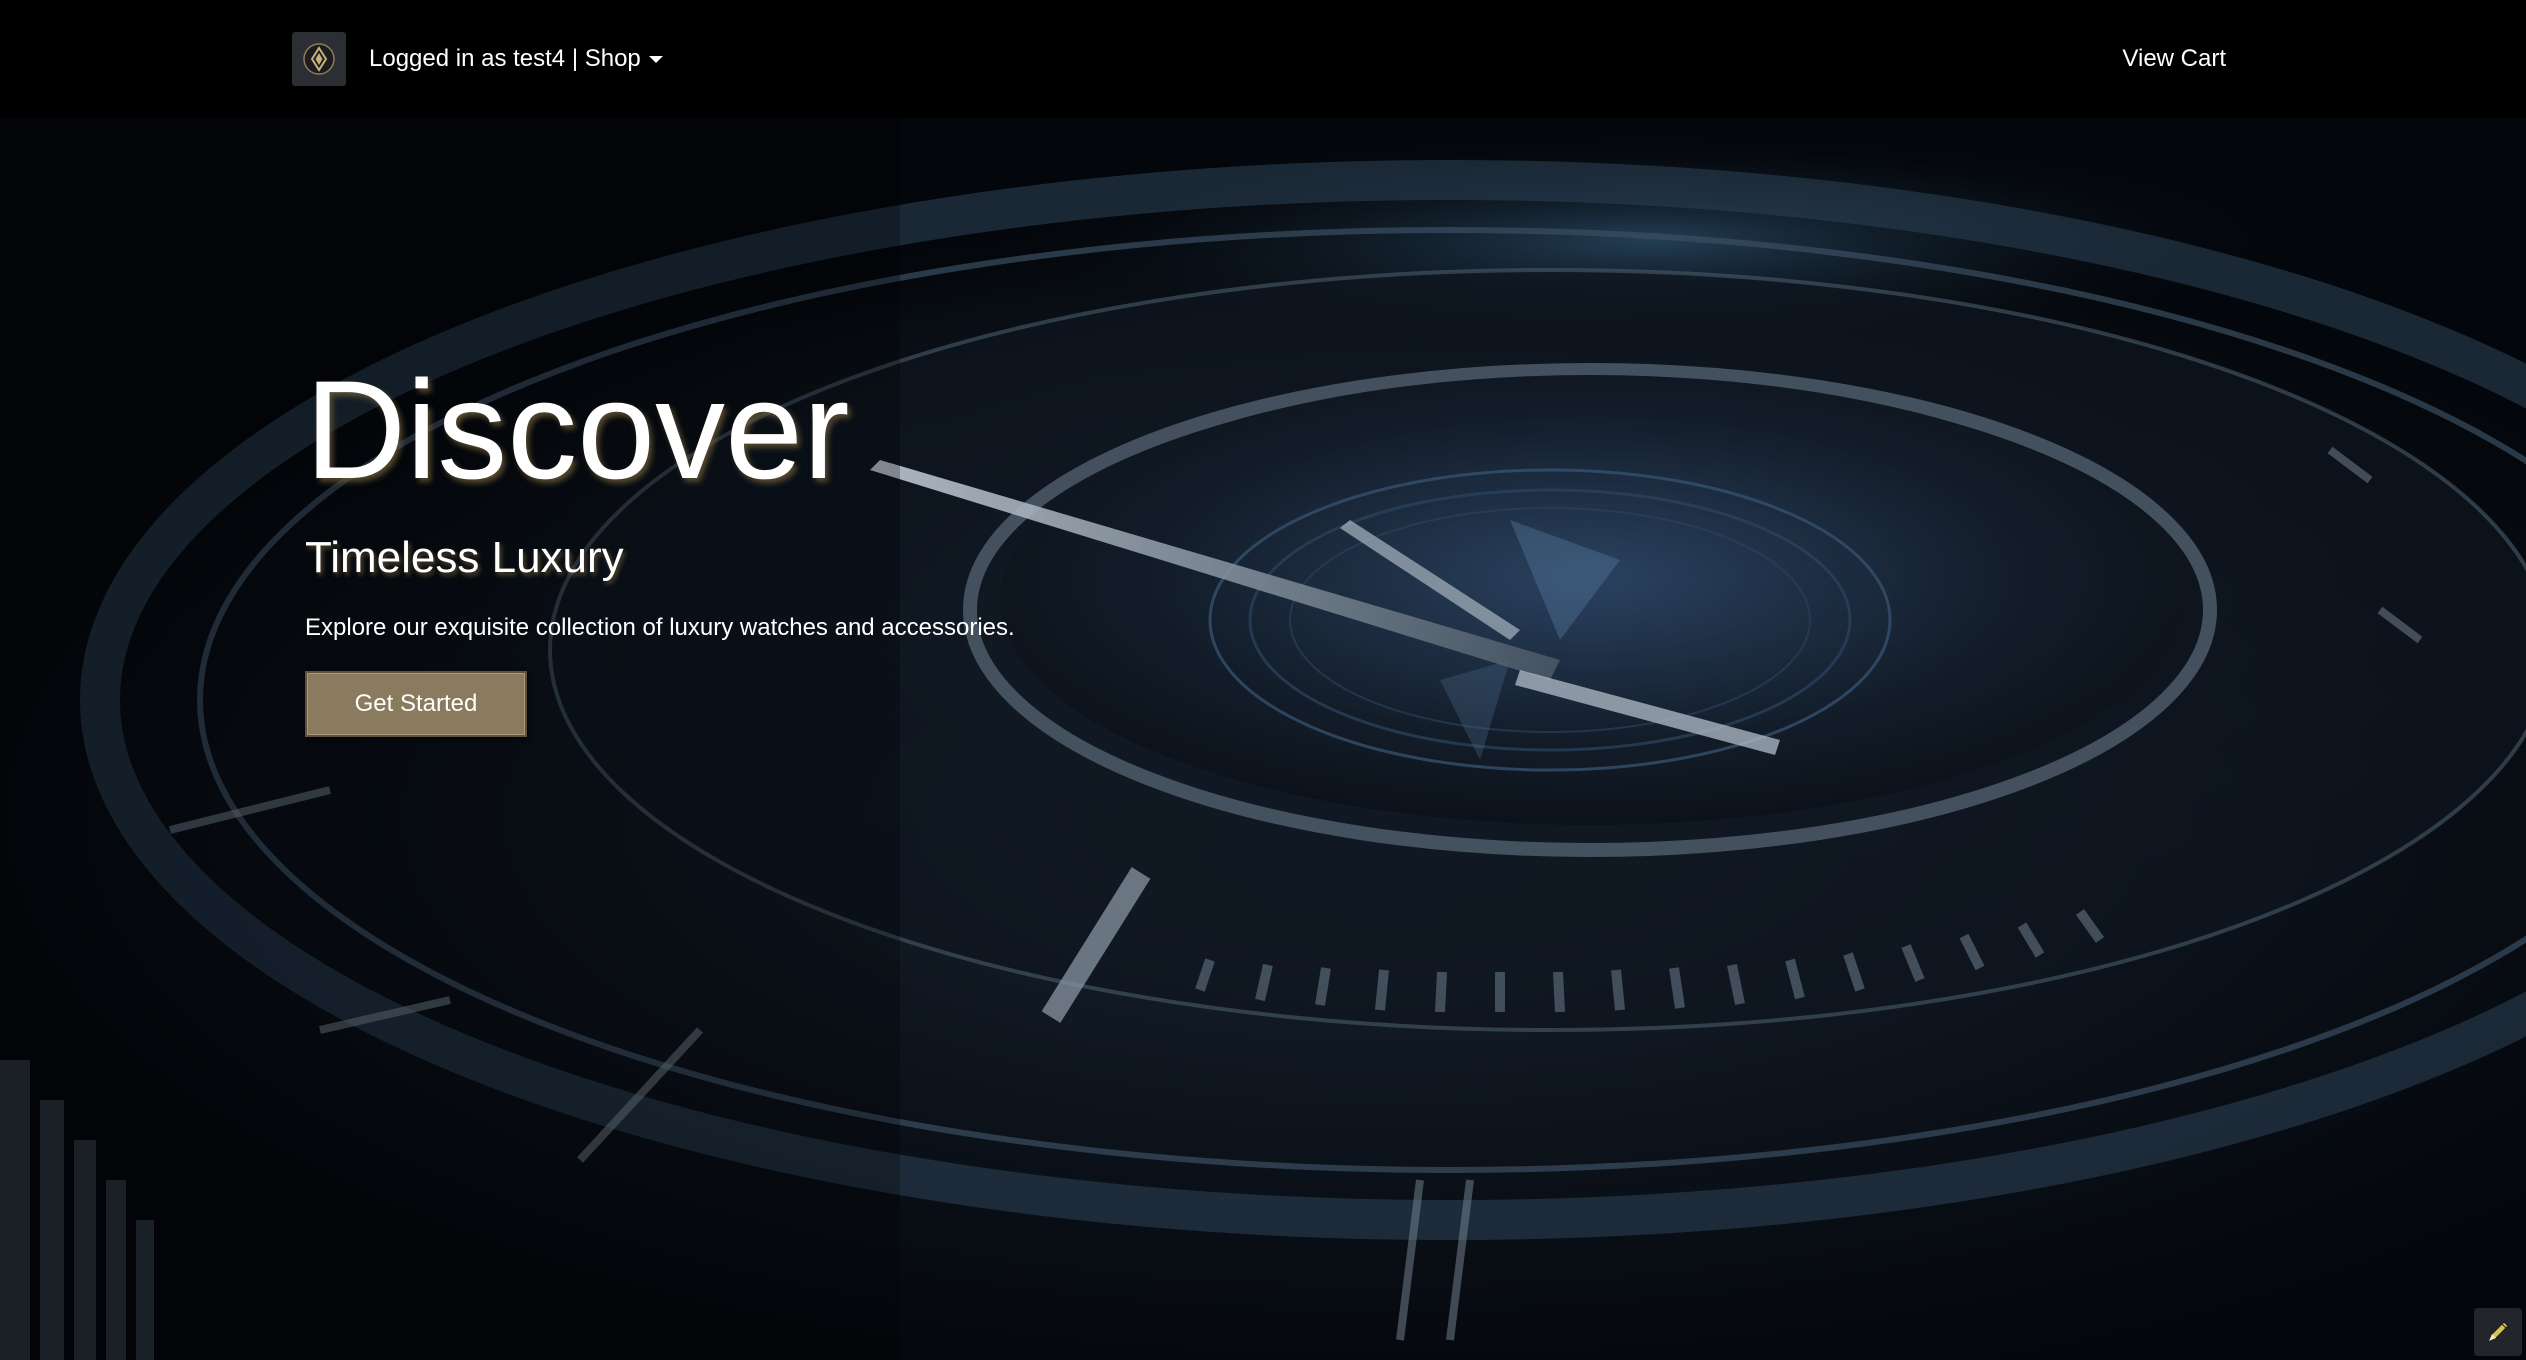 The image size is (2526, 1360). What do you see at coordinates (505, 58) in the screenshot?
I see `user-shop-dropdown-label: Logged in as test4 | Shop` at bounding box center [505, 58].